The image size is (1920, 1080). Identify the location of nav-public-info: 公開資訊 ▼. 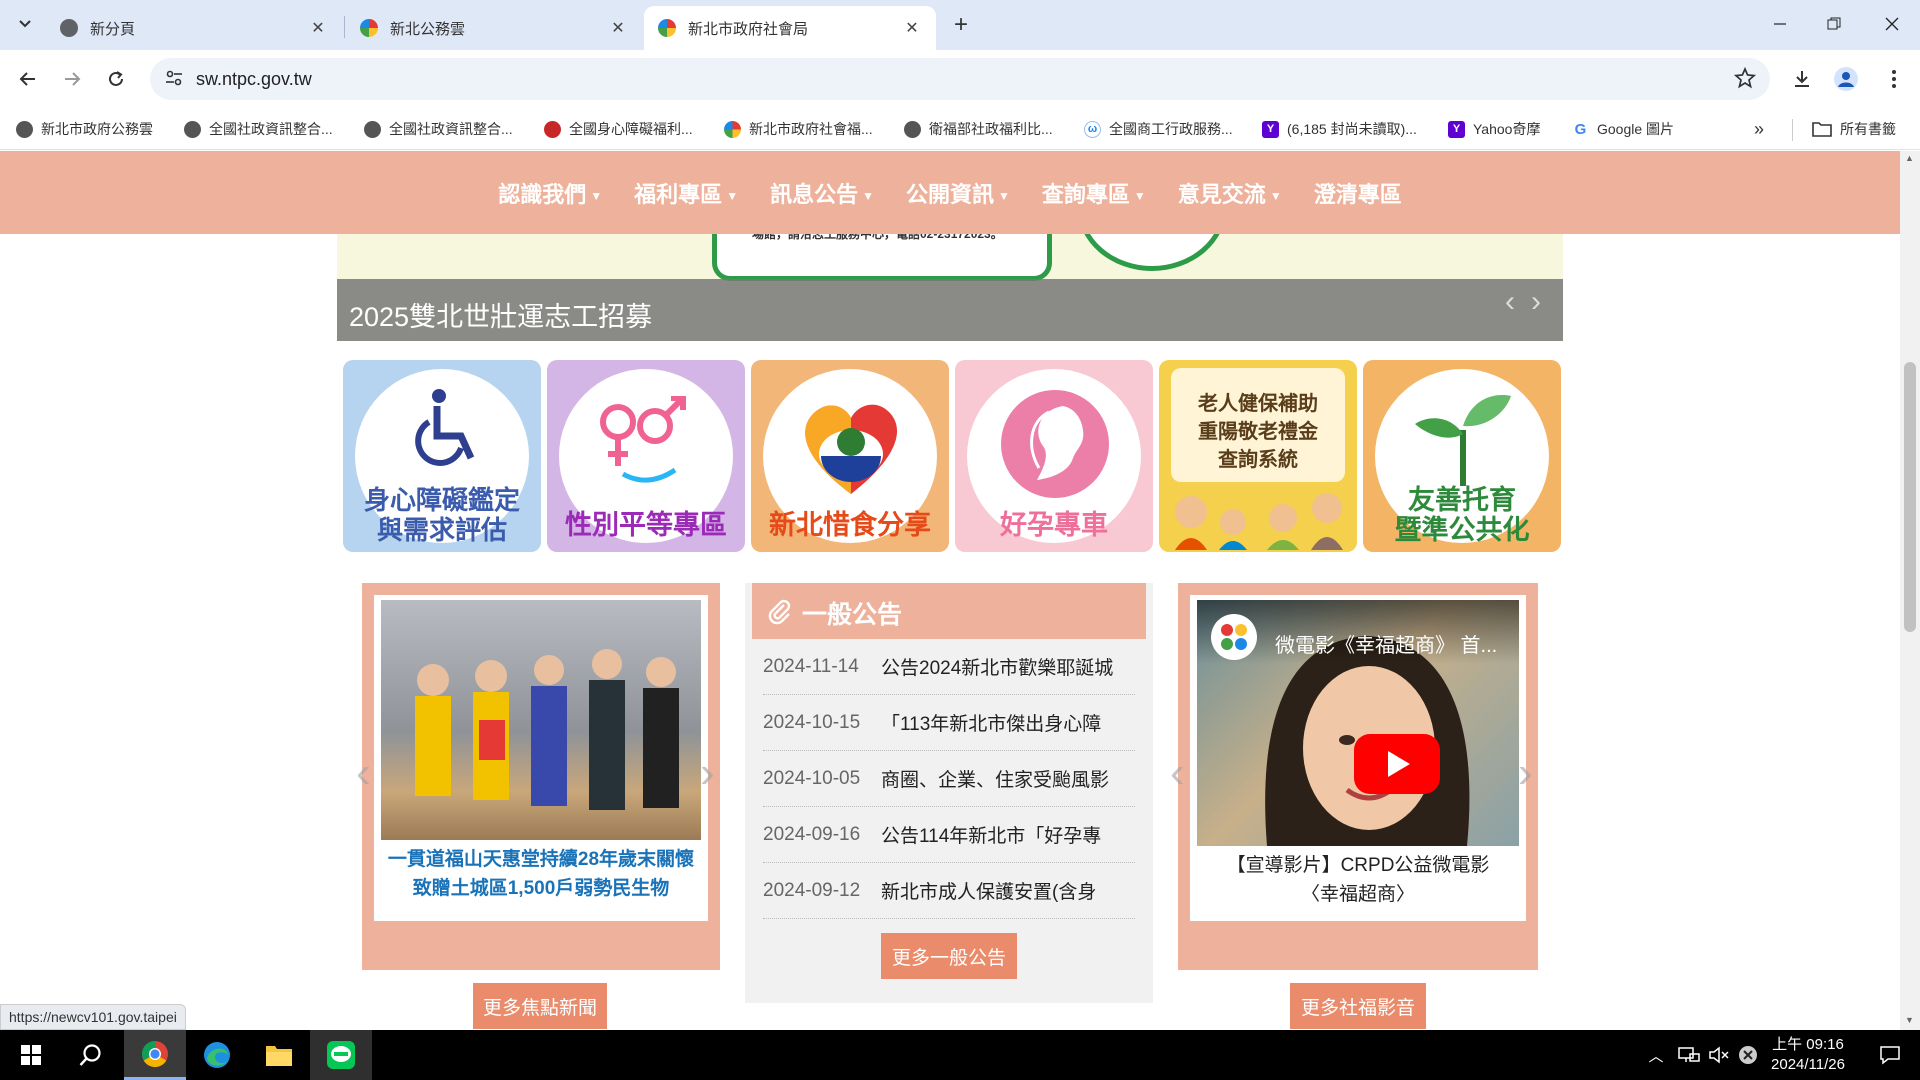
(958, 193).